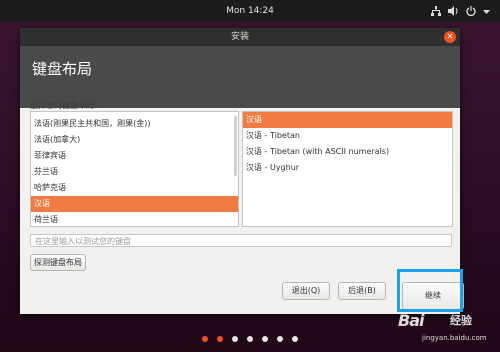 This screenshot has width=500, height=352. Describe the element at coordinates (461, 320) in the screenshot. I see `watermark-brand-2: 经验` at that location.